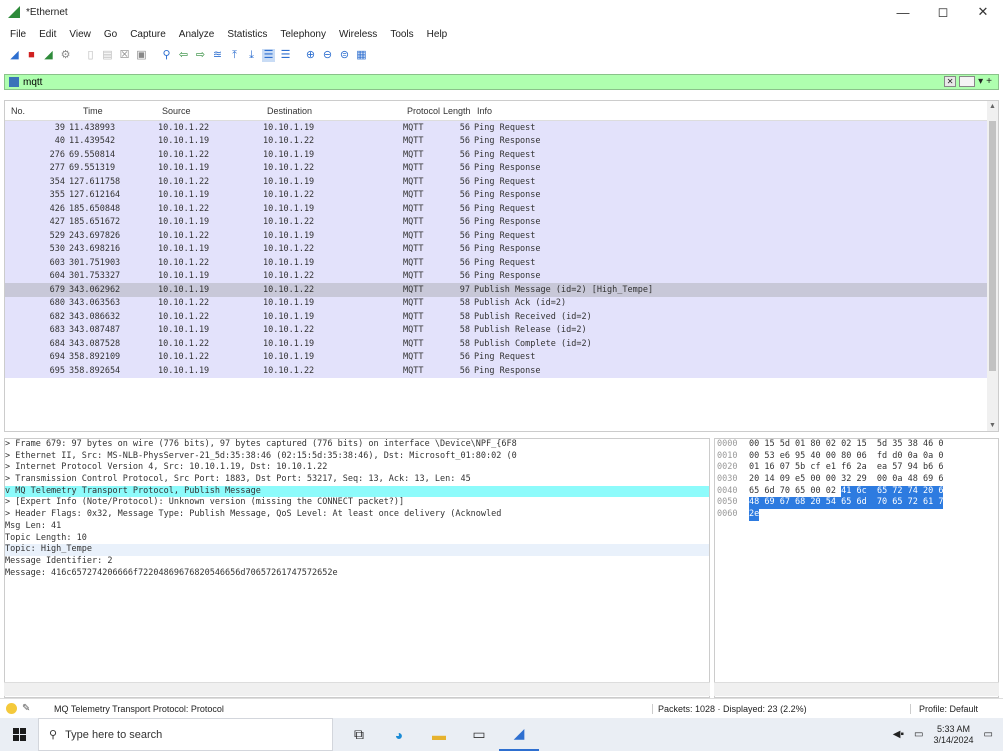 The height and width of the screenshot is (751, 1003). I want to click on menu-telephony: Telephony, so click(303, 34).